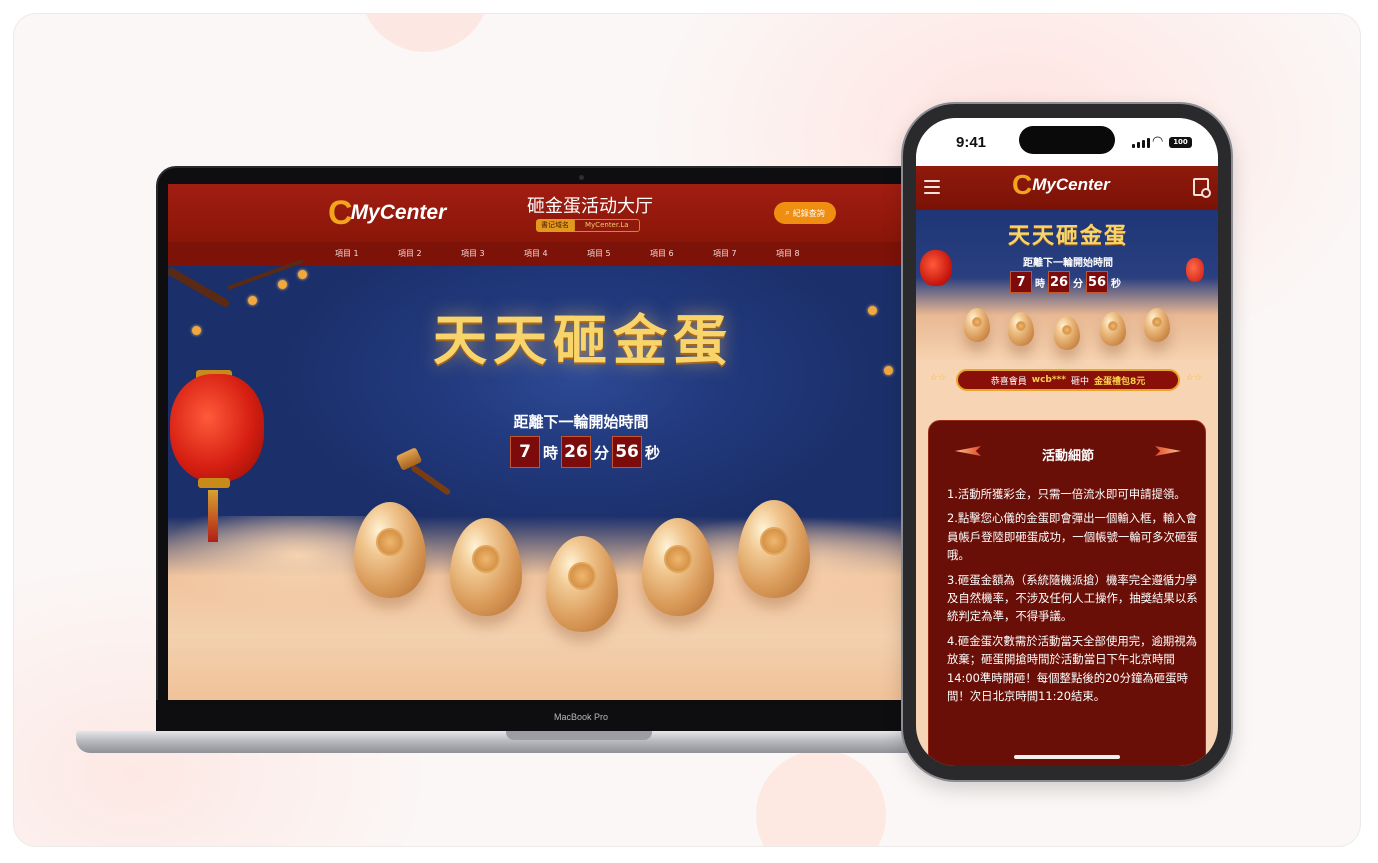  What do you see at coordinates (366, 254) in the screenshot?
I see `nav-item: 項目 1` at bounding box center [366, 254].